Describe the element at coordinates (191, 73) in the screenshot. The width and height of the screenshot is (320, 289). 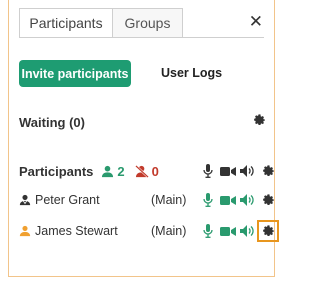
I see `user-logs-button: User Logs` at that location.